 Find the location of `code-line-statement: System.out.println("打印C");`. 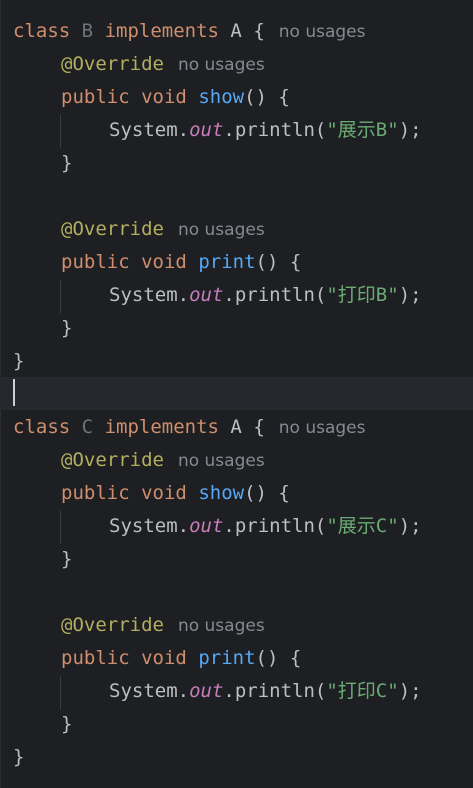

code-line-statement: System.out.println("打印C"); is located at coordinates (291, 691).